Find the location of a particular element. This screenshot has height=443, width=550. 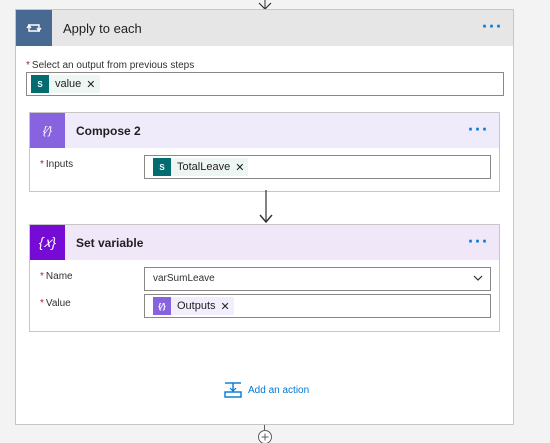

token-label: Outputs is located at coordinates (196, 306).